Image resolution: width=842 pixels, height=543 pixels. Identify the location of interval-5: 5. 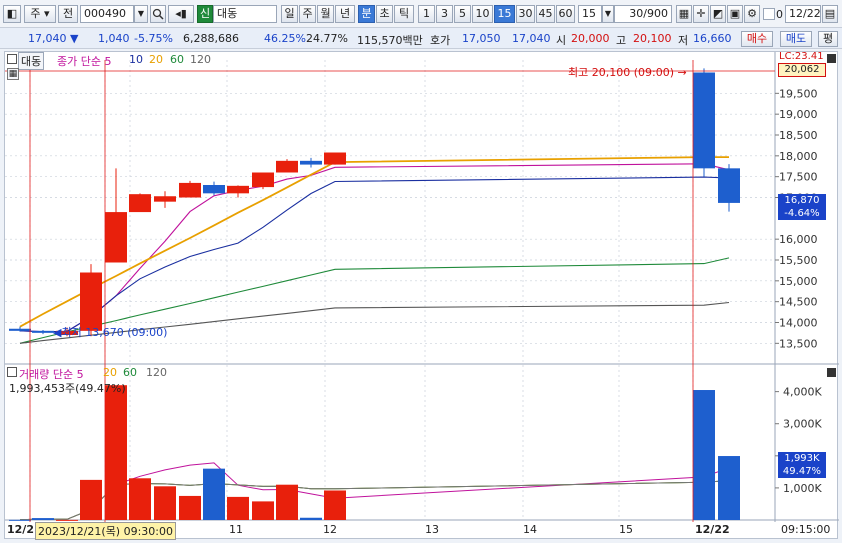
(462, 14).